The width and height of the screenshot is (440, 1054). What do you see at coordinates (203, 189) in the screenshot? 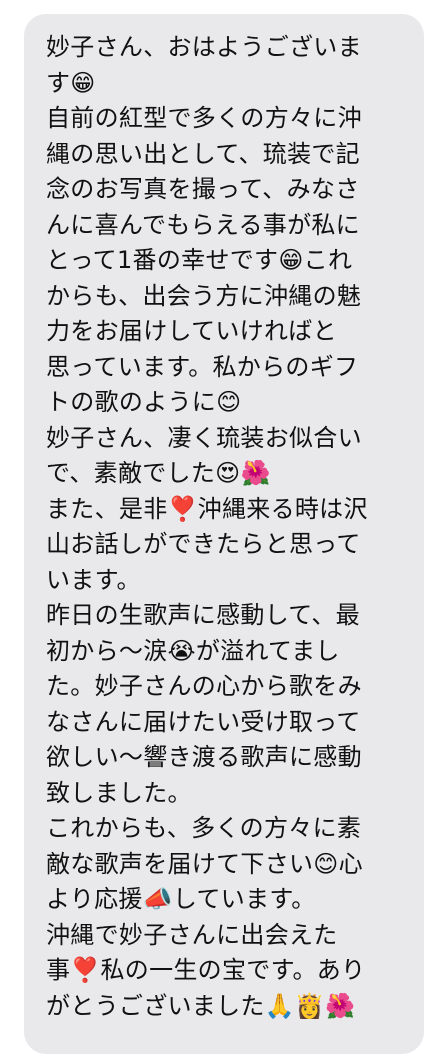
I see `message-line: 念のお写真を撮って、みなさ` at bounding box center [203, 189].